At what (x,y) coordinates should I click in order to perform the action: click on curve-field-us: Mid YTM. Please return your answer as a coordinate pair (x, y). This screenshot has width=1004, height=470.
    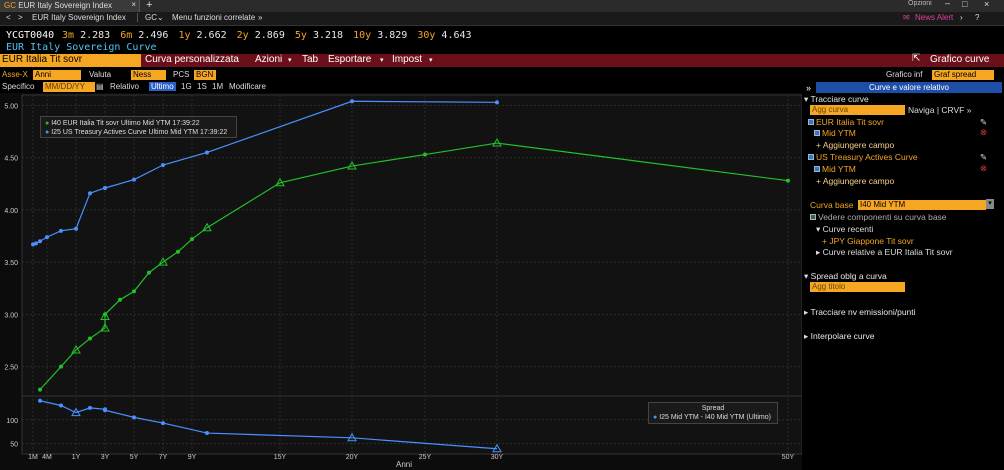
    Looking at the image, I should click on (835, 169).